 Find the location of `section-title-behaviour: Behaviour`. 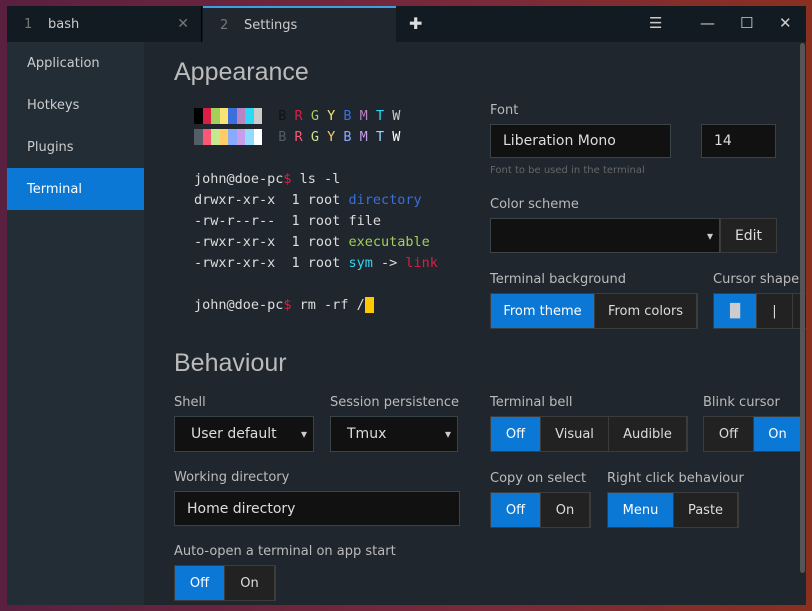

section-title-behaviour: Behaviour is located at coordinates (230, 363).